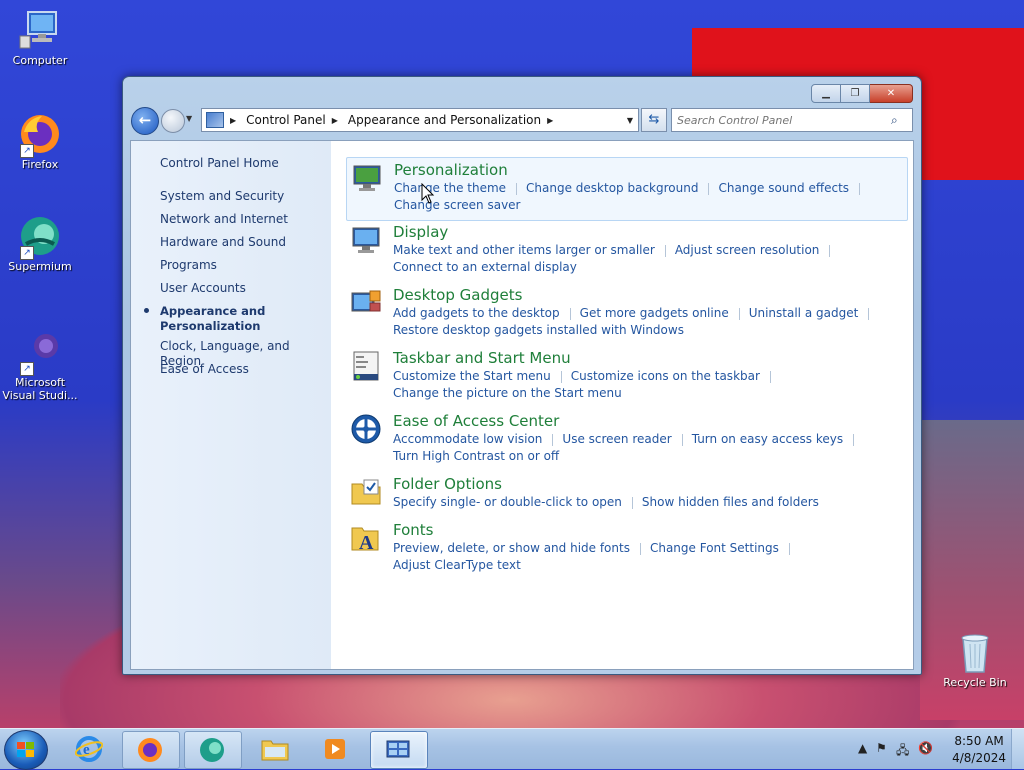  I want to click on task-link: Change screen saver, so click(457, 205).